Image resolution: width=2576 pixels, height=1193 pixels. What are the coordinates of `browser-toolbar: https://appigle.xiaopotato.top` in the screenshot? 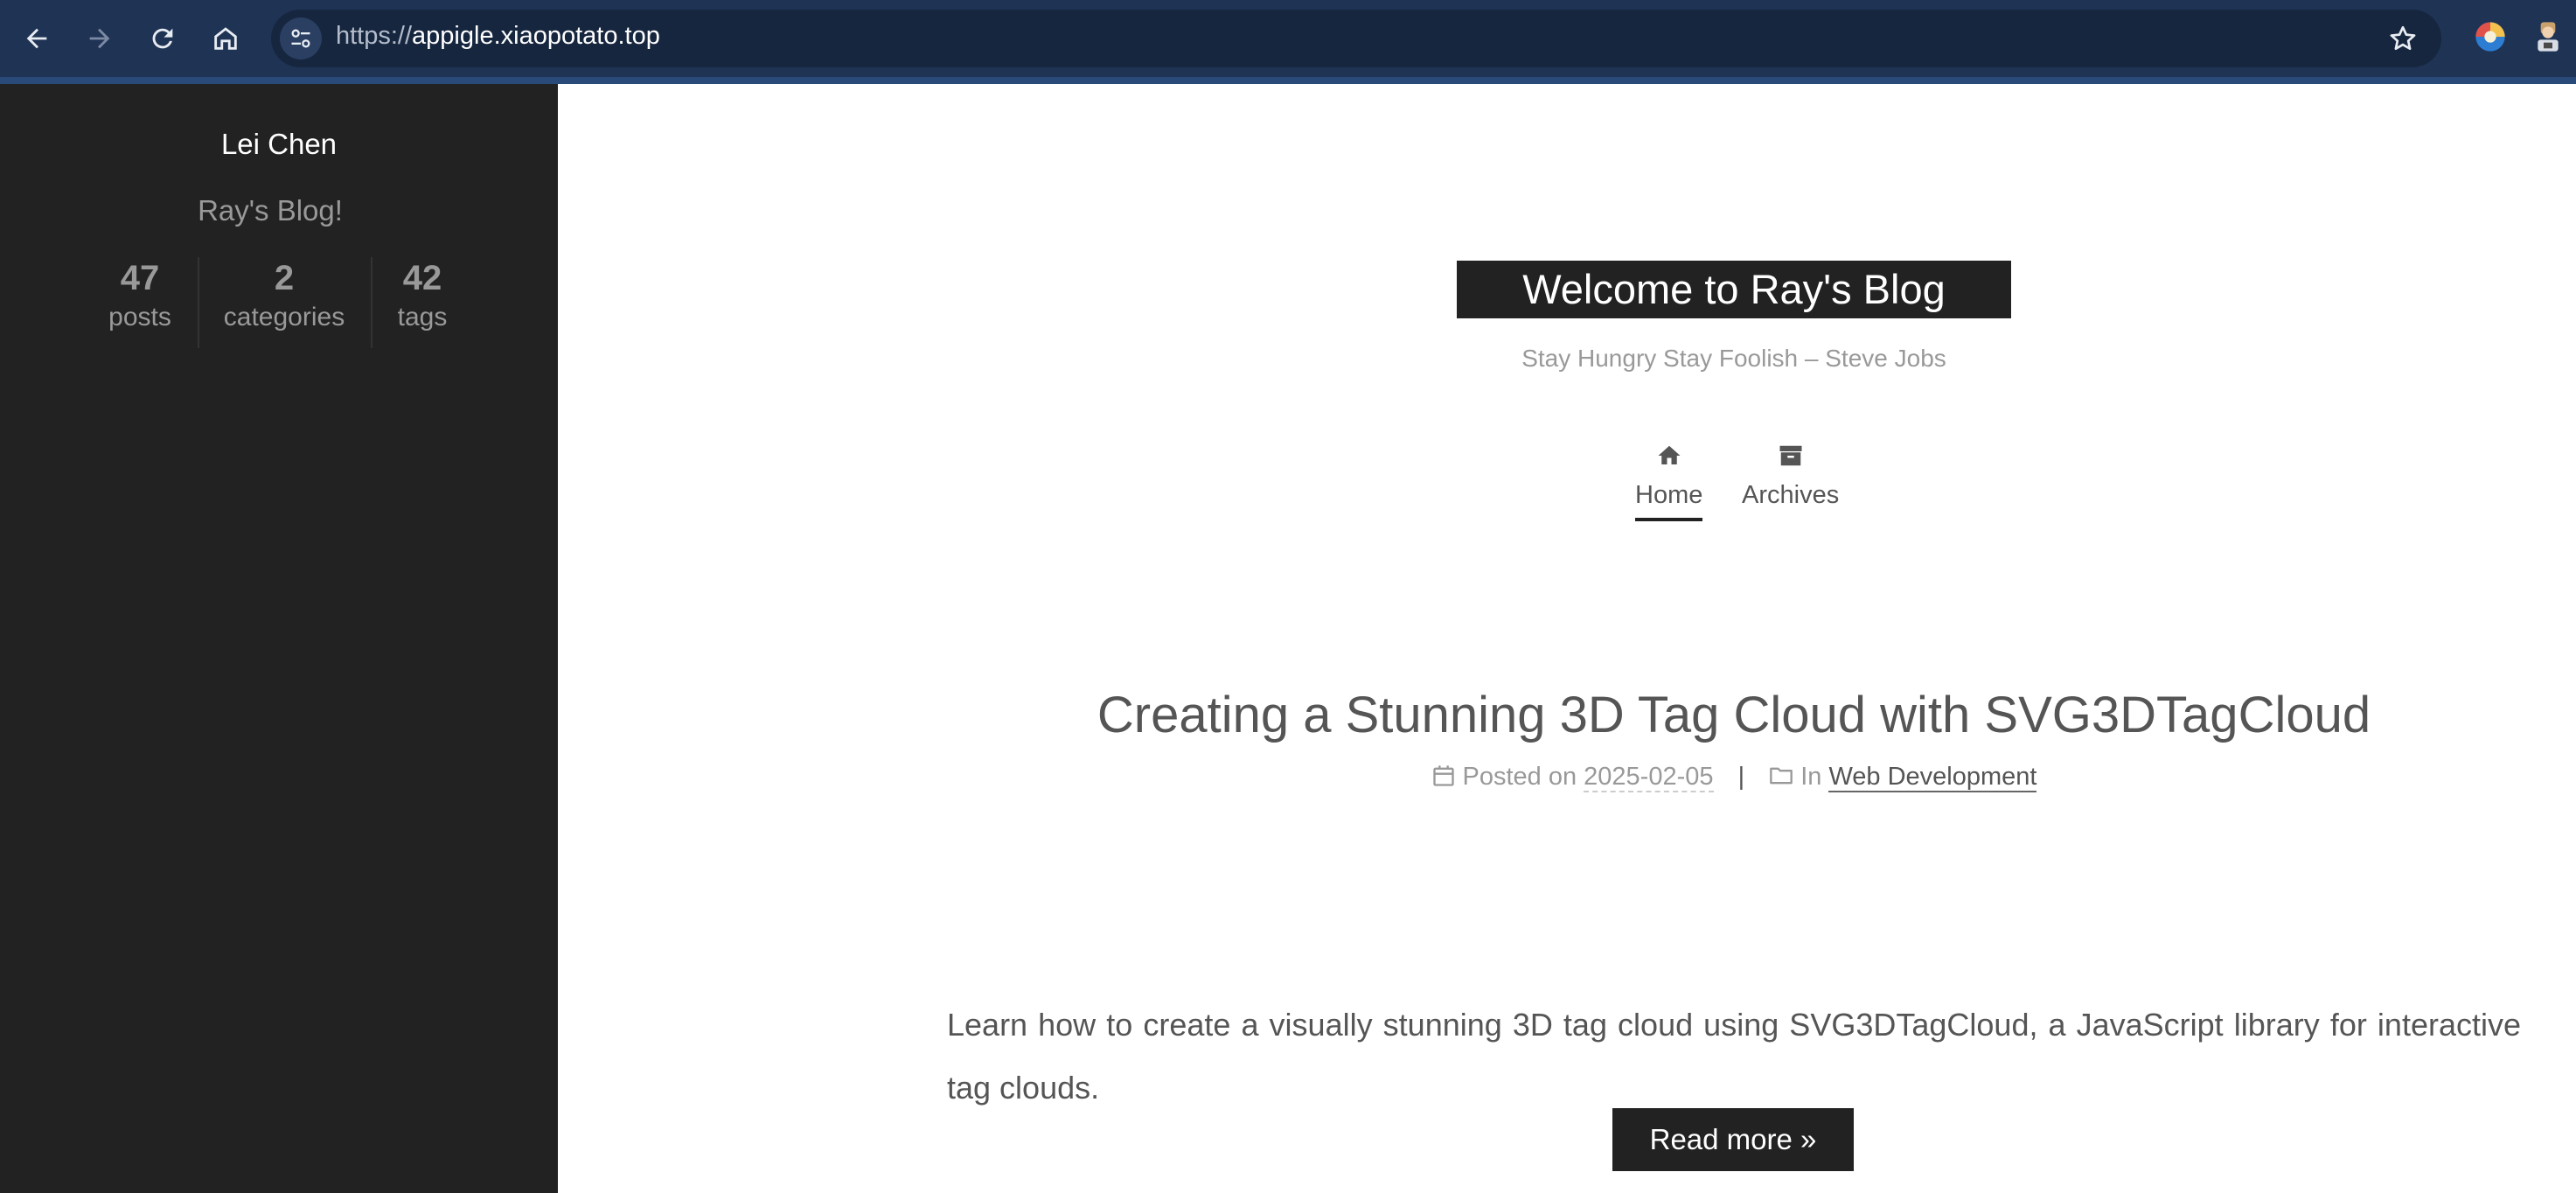 It's located at (1288, 42).